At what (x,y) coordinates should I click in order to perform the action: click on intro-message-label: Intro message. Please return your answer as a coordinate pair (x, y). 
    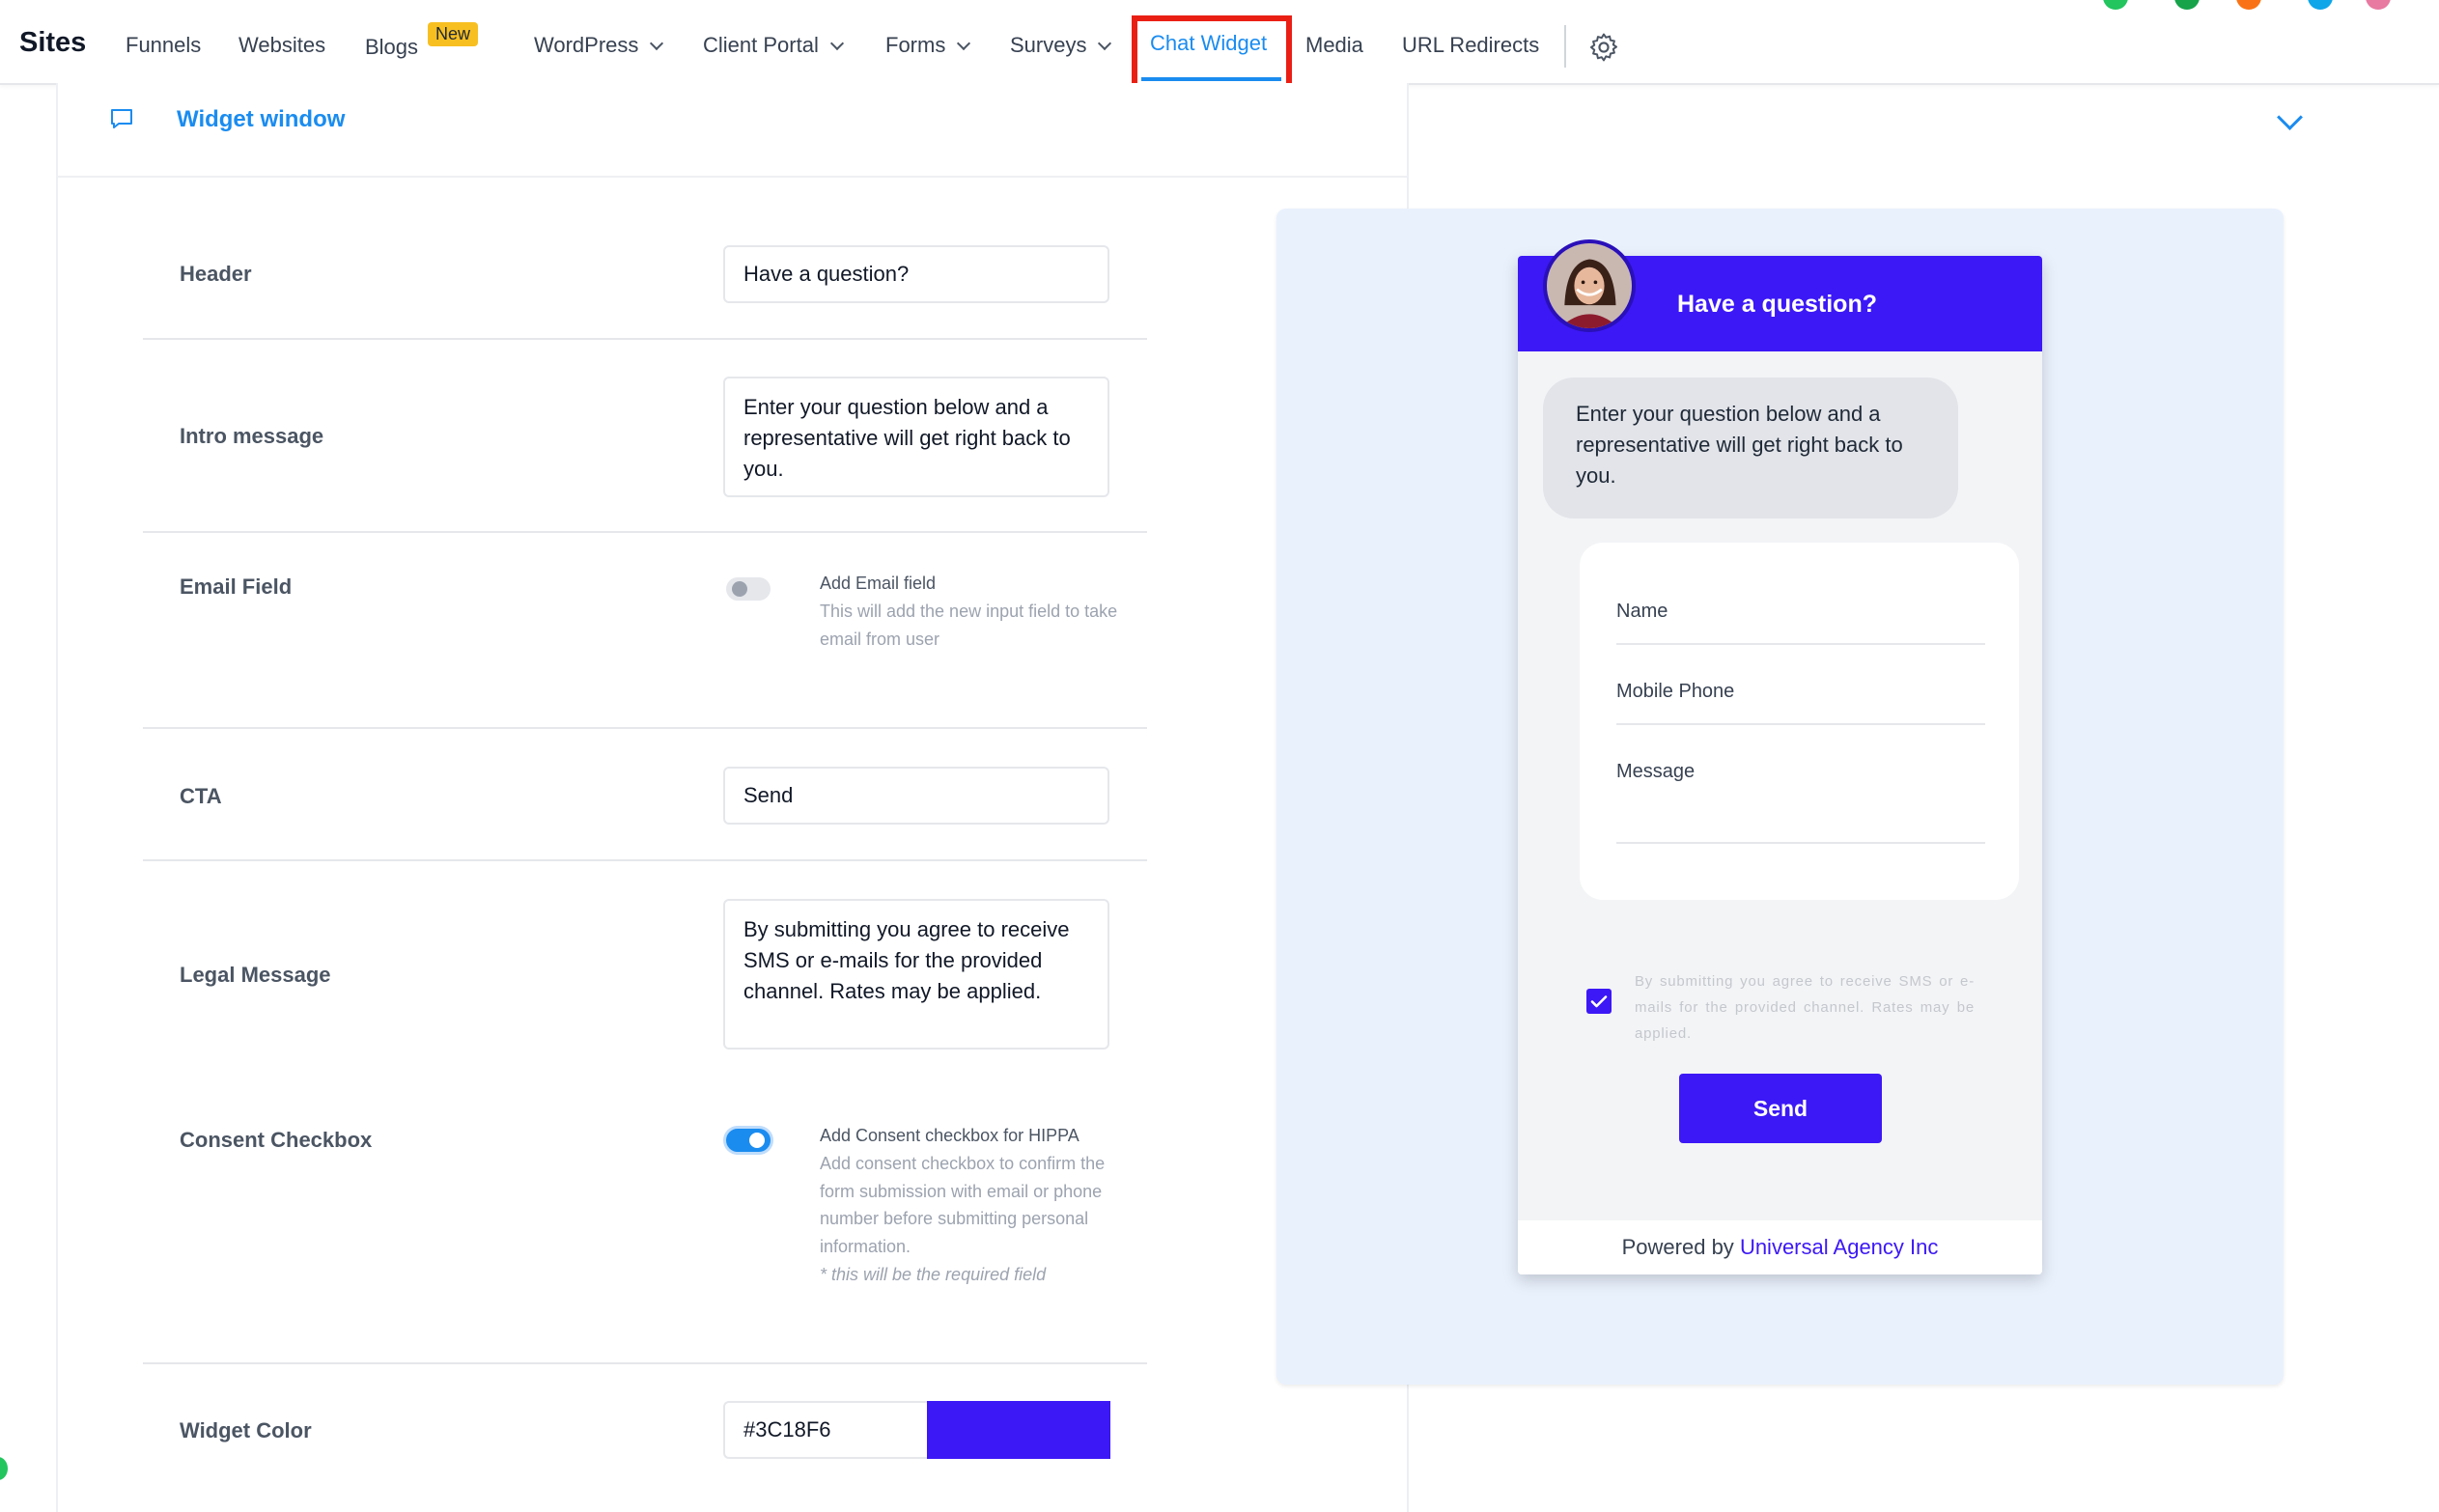
    Looking at the image, I should click on (252, 436).